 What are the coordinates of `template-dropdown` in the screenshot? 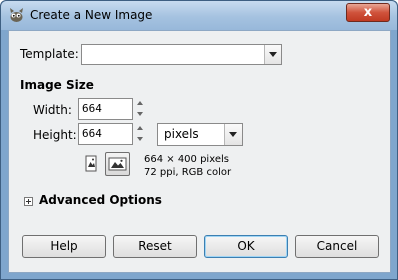 It's located at (181, 54).